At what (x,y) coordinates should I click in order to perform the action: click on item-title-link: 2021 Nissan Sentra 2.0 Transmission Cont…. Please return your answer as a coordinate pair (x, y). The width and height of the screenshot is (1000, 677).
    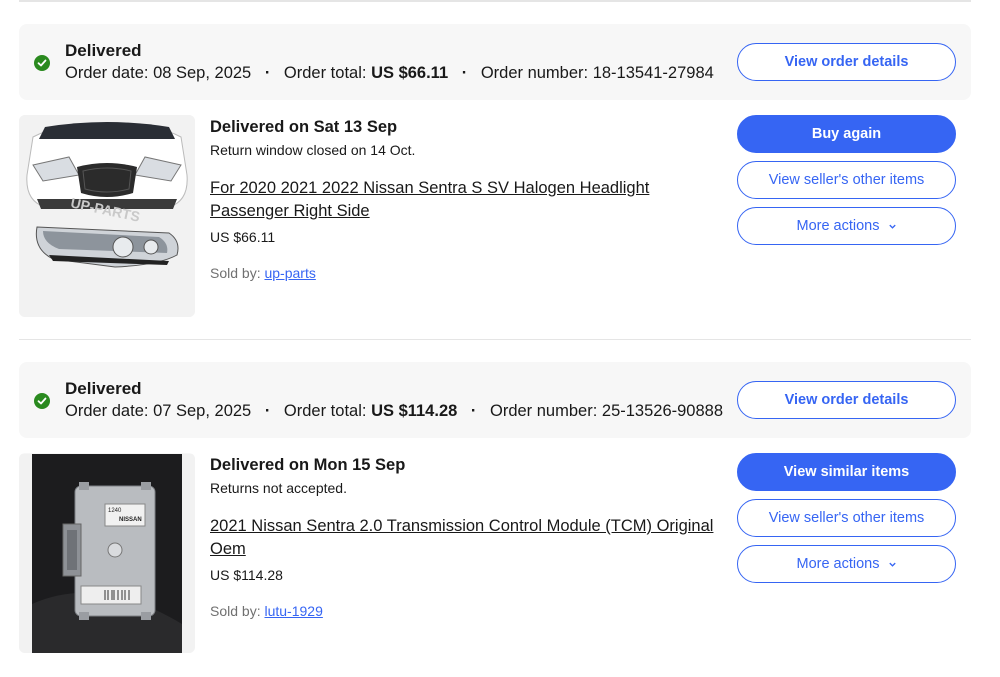
    Looking at the image, I should click on (470, 538).